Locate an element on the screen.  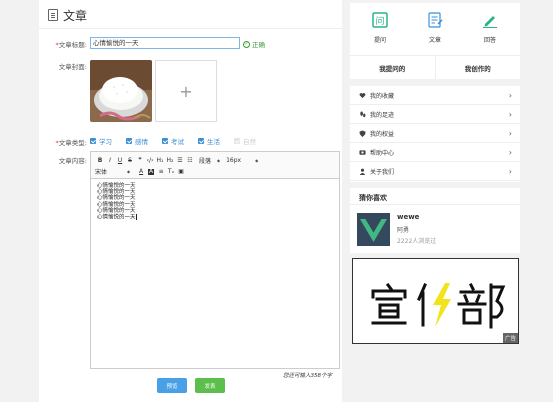
cover-image is located at coordinates (121, 91).